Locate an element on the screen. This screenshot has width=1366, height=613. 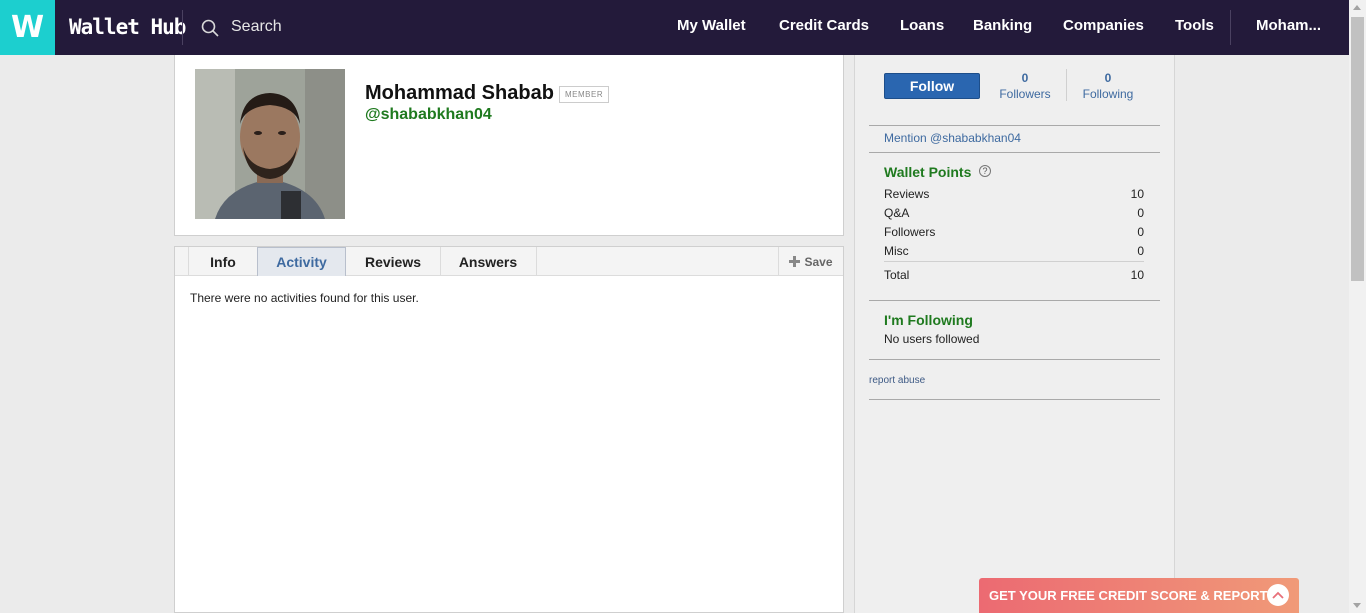
mention-link: Mention @shababkhan04 is located at coordinates (952, 138).